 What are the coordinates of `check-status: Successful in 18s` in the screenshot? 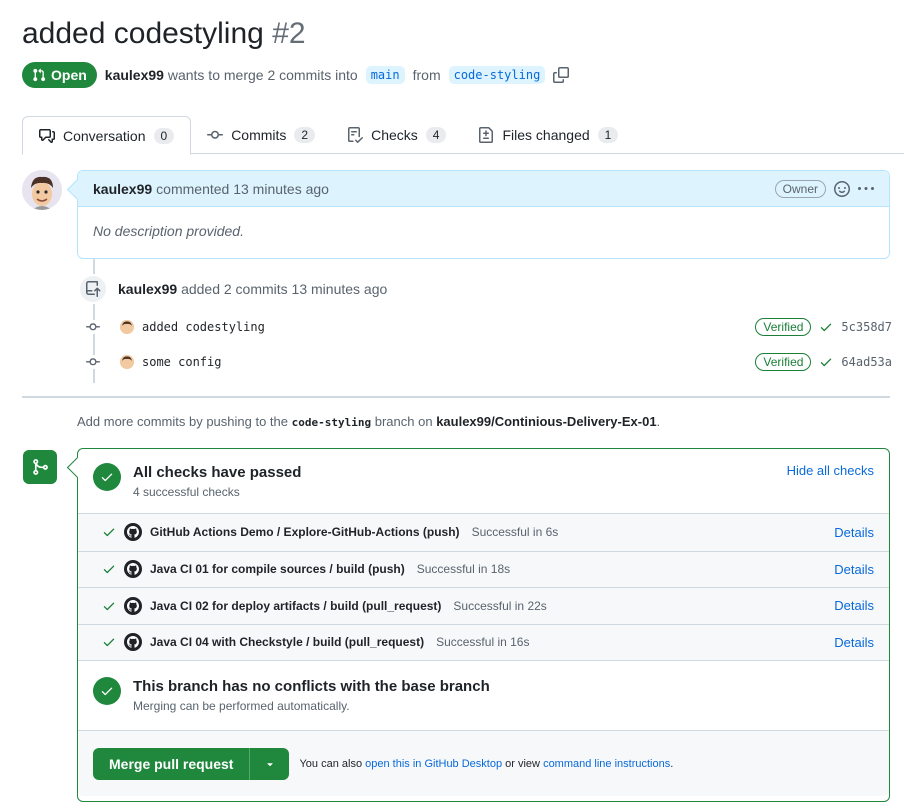 It's located at (463, 569).